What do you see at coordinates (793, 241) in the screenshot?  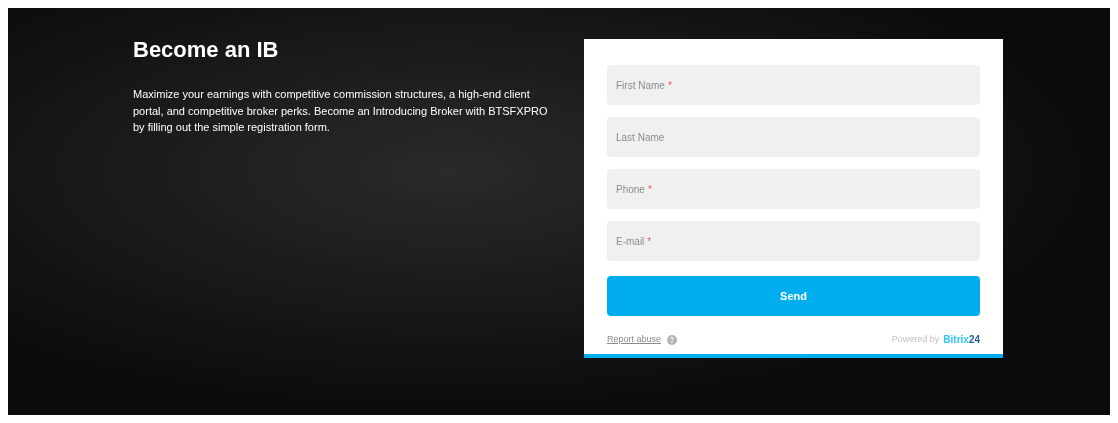 I see `input-field: E-mail *` at bounding box center [793, 241].